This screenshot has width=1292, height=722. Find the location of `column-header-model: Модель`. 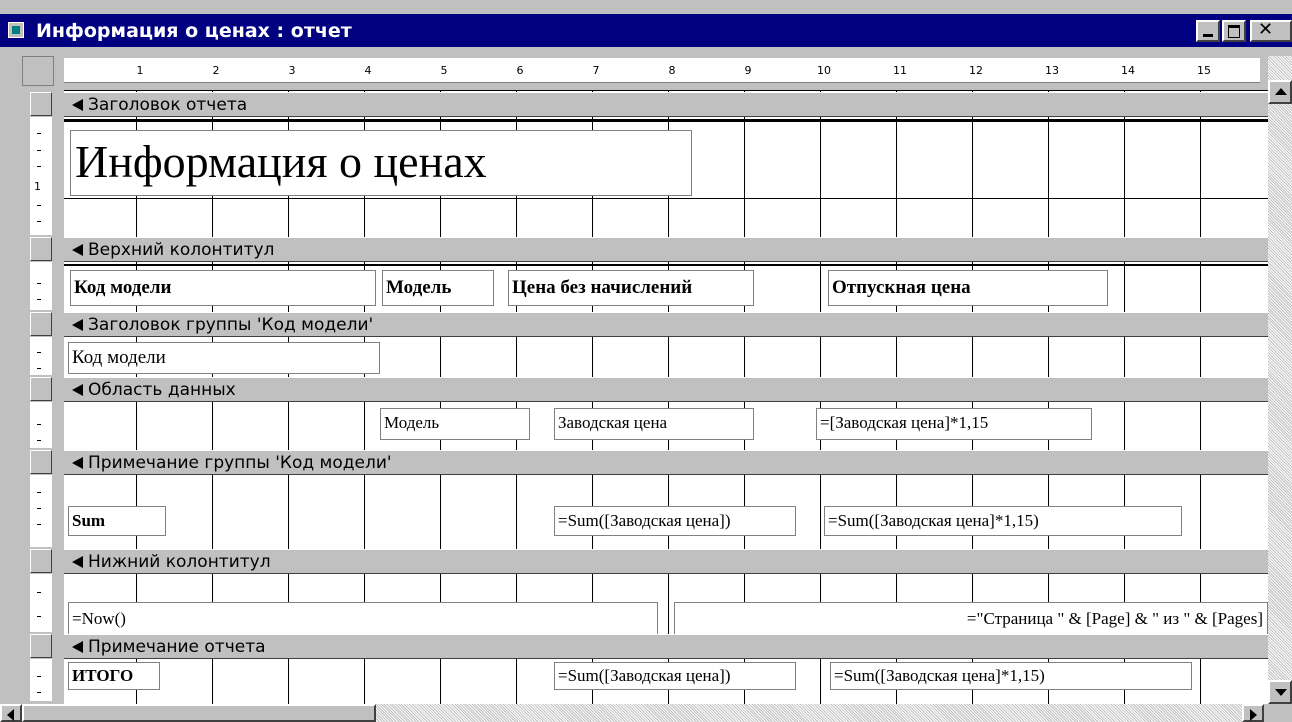

column-header-model: Модель is located at coordinates (438, 288).